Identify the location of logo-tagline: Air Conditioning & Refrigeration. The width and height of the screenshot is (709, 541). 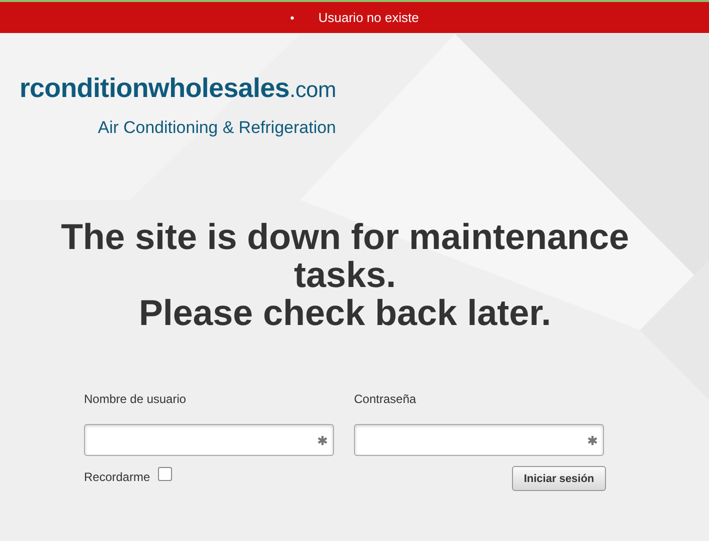
(217, 128).